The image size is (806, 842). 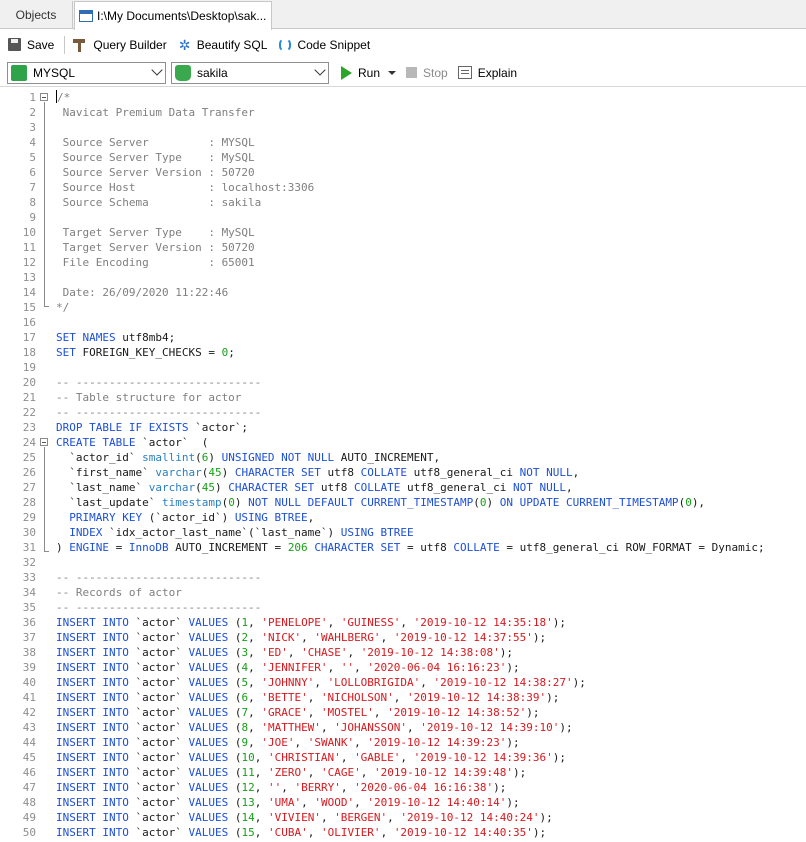 What do you see at coordinates (152, 352) in the screenshot?
I see `code-token: FOREIGN_KEY_CHECKS =` at bounding box center [152, 352].